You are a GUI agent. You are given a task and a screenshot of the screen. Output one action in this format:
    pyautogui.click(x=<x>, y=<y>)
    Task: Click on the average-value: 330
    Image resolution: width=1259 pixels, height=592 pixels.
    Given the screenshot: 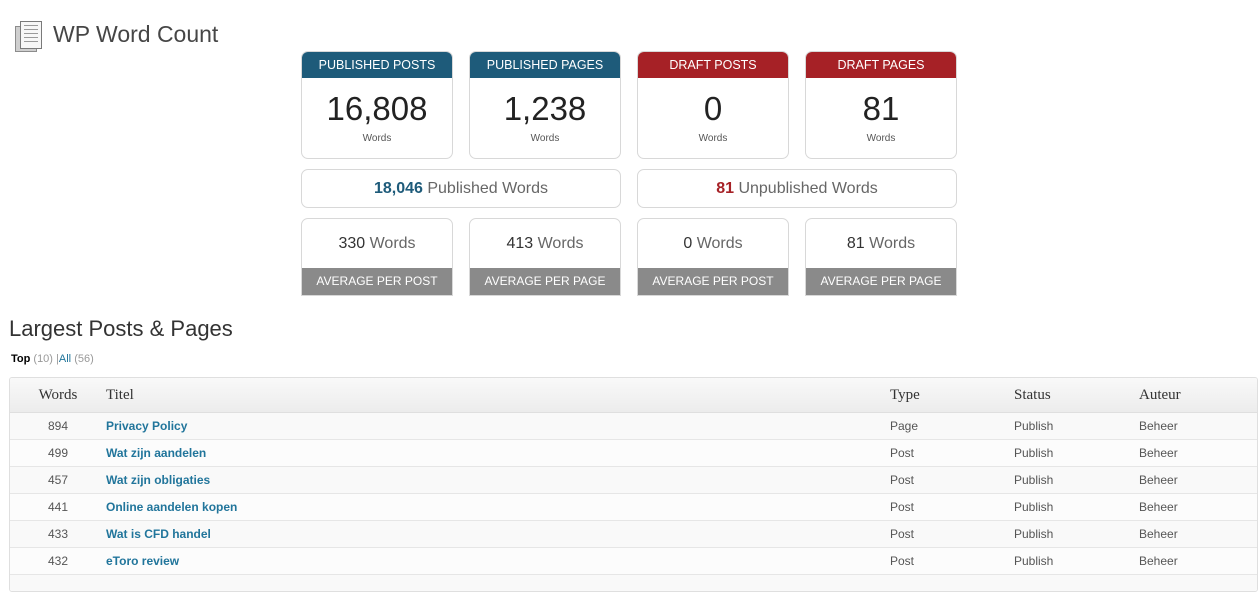 What is the action you would take?
    pyautogui.click(x=351, y=243)
    